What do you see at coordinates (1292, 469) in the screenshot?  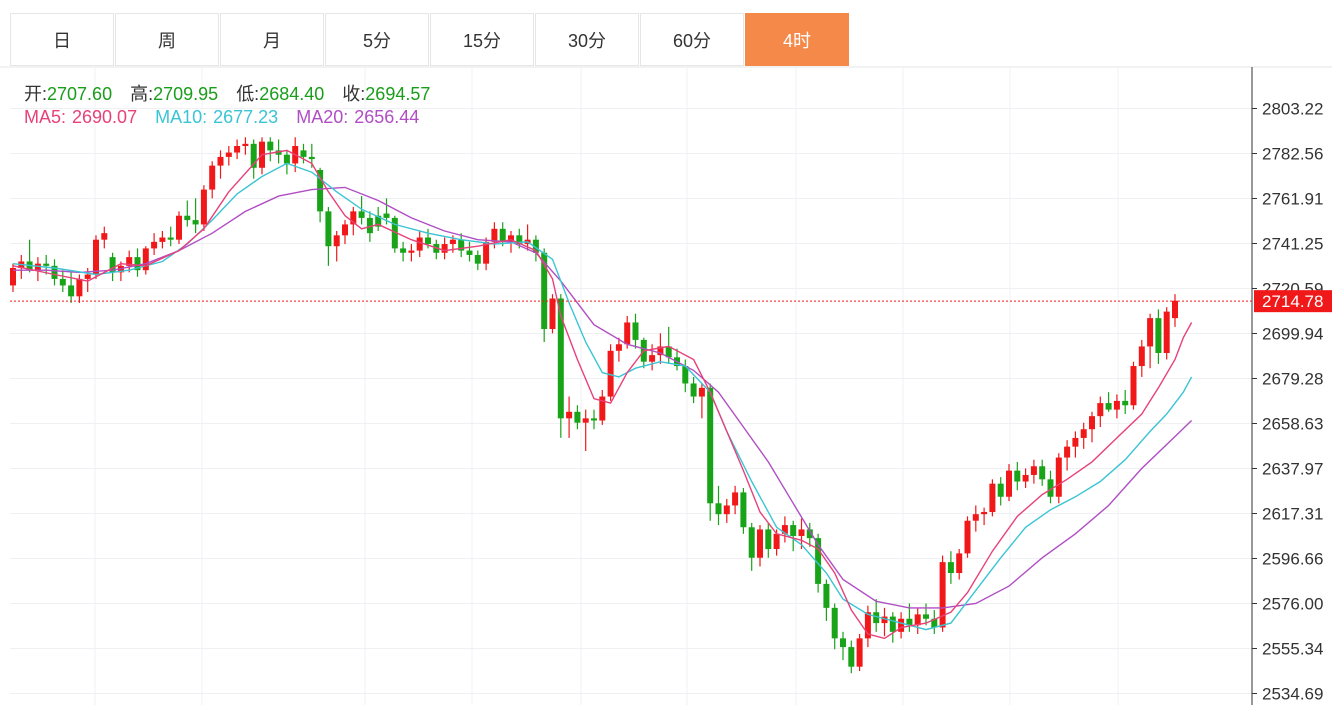 I see `y-tick-label-8: 2637.97` at bounding box center [1292, 469].